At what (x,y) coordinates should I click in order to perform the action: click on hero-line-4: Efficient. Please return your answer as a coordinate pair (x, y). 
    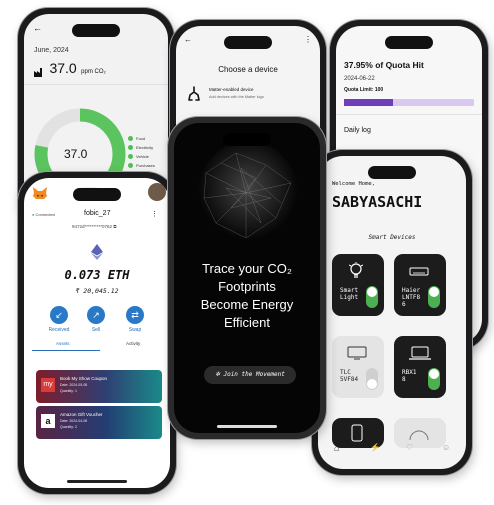
    Looking at the image, I should click on (246, 322).